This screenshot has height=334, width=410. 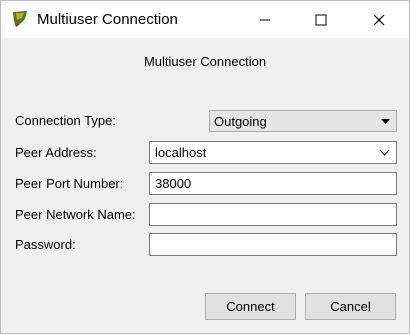 I want to click on peer-network-name-input, so click(x=273, y=214).